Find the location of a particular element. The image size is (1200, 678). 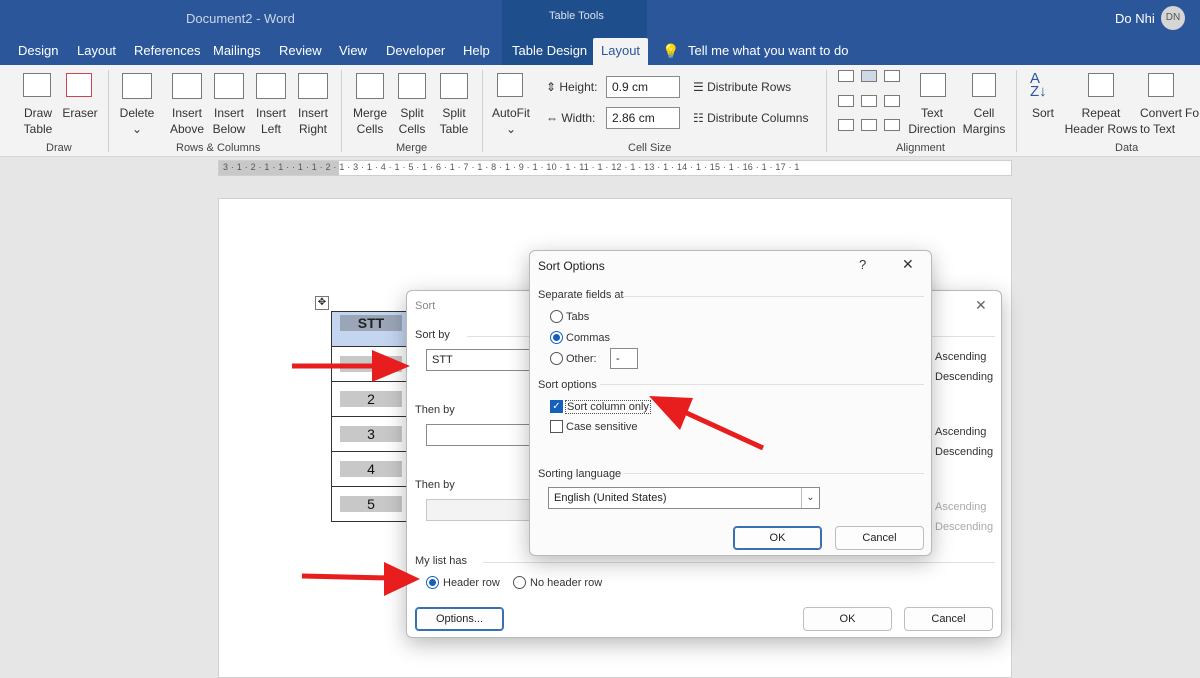

arrow-to-sort-column-only is located at coordinates (721, 429).